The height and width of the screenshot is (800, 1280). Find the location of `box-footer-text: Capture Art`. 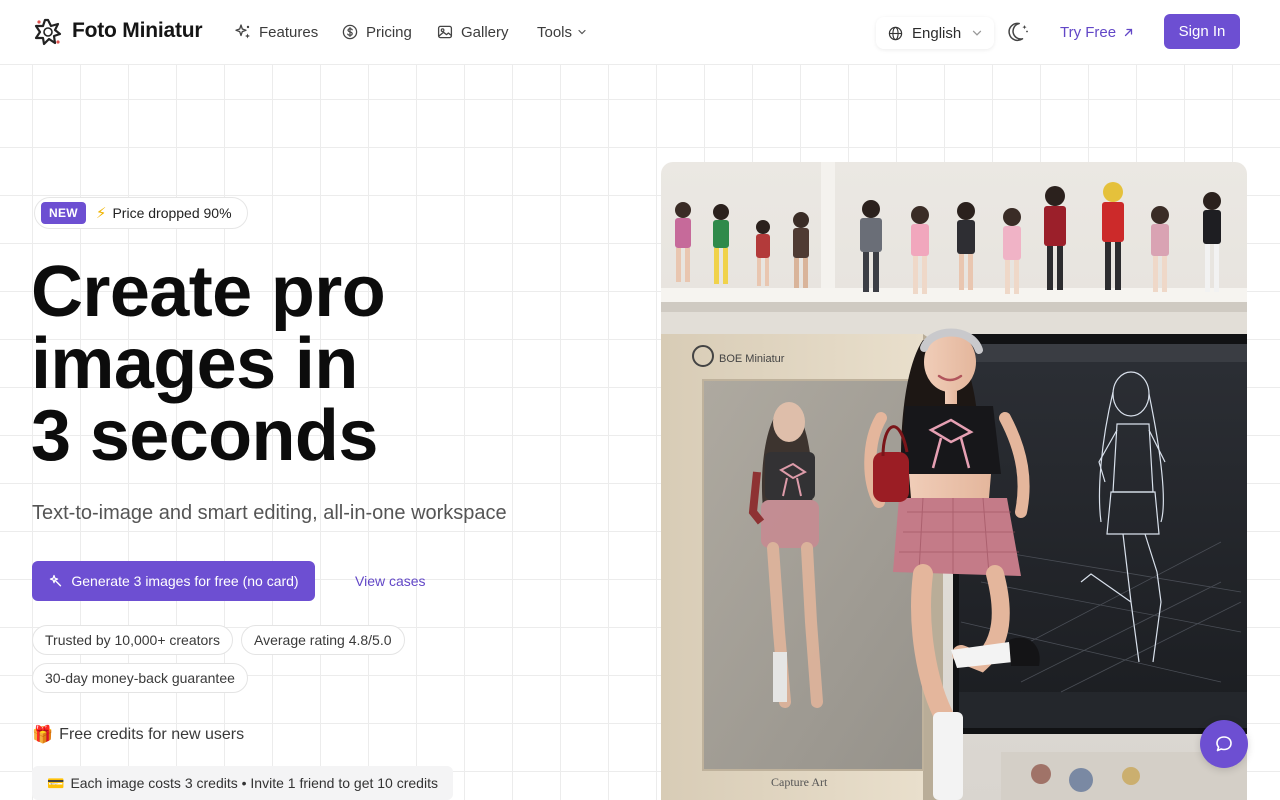

box-footer-text: Capture Art is located at coordinates (799, 782).